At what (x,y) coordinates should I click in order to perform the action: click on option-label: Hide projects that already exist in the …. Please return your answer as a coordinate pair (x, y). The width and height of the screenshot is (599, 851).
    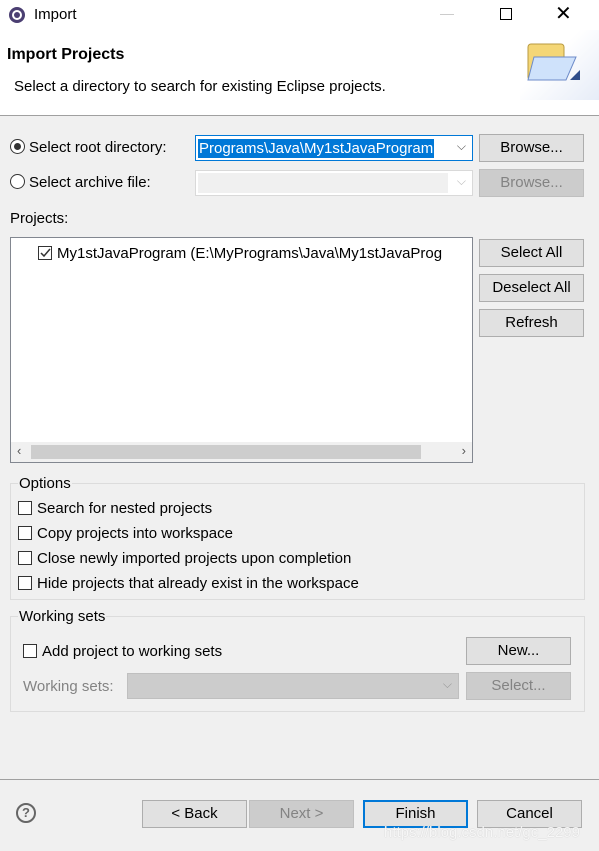
    Looking at the image, I should click on (198, 583).